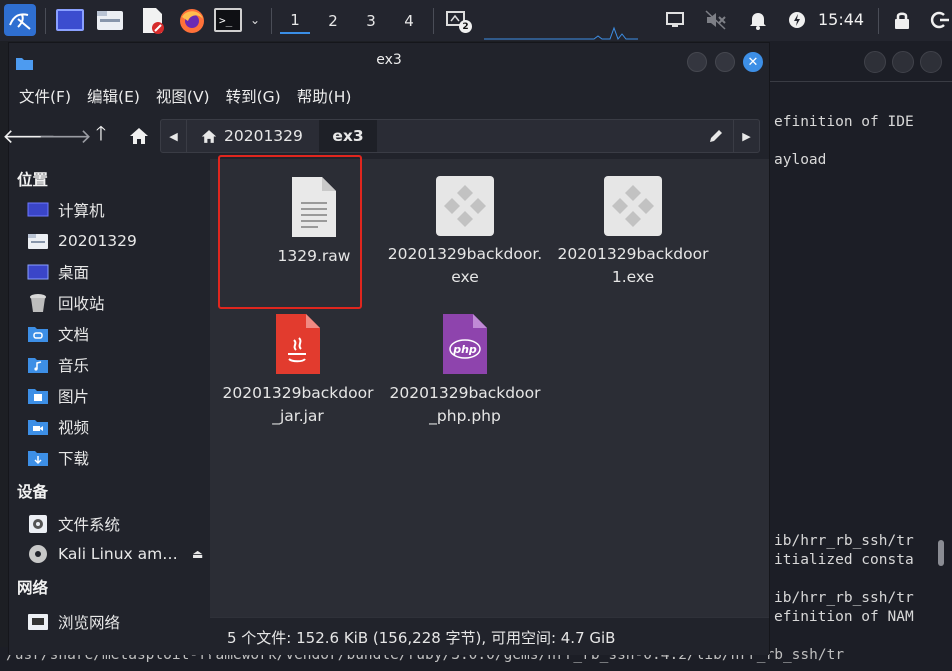 Image resolution: width=952 pixels, height=671 pixels. I want to click on menu-help: 帮助(H), so click(324, 96).